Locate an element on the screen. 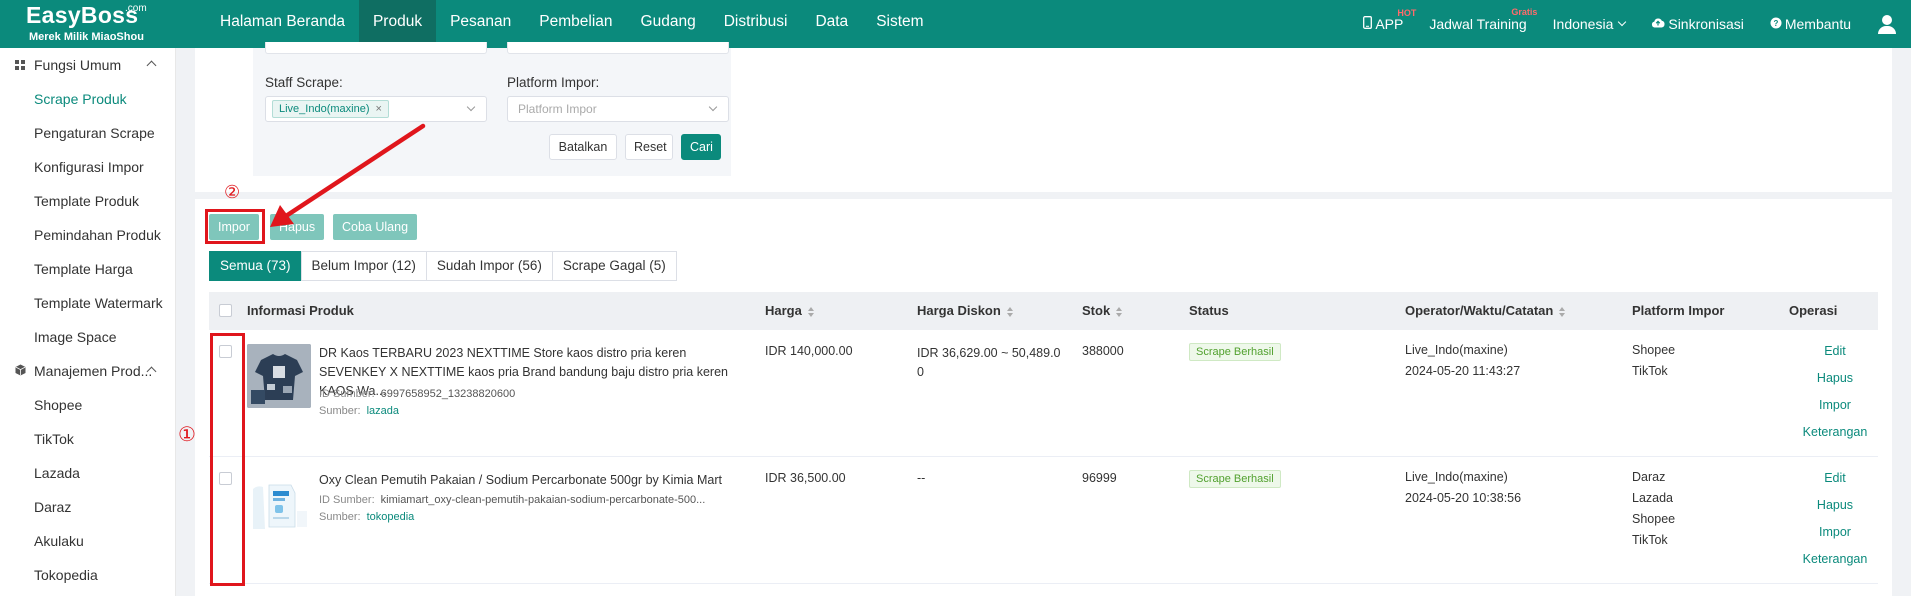  sidebar-group-fungsi-umum: Fungsi Umum is located at coordinates (87, 65).